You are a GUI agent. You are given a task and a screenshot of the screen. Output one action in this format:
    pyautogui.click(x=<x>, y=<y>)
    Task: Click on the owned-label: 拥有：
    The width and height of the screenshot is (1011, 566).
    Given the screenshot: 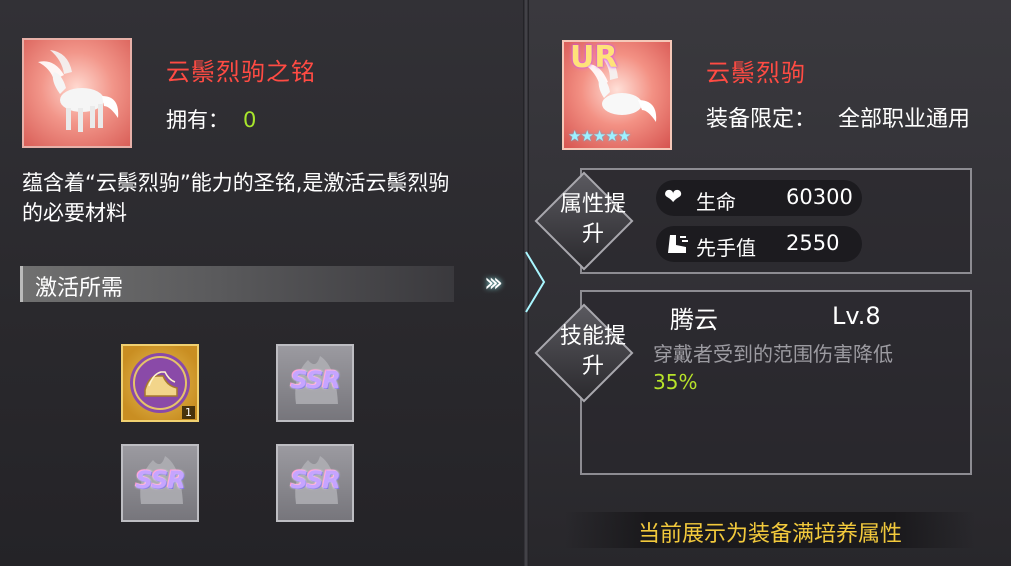 What is the action you would take?
    pyautogui.click(x=197, y=120)
    